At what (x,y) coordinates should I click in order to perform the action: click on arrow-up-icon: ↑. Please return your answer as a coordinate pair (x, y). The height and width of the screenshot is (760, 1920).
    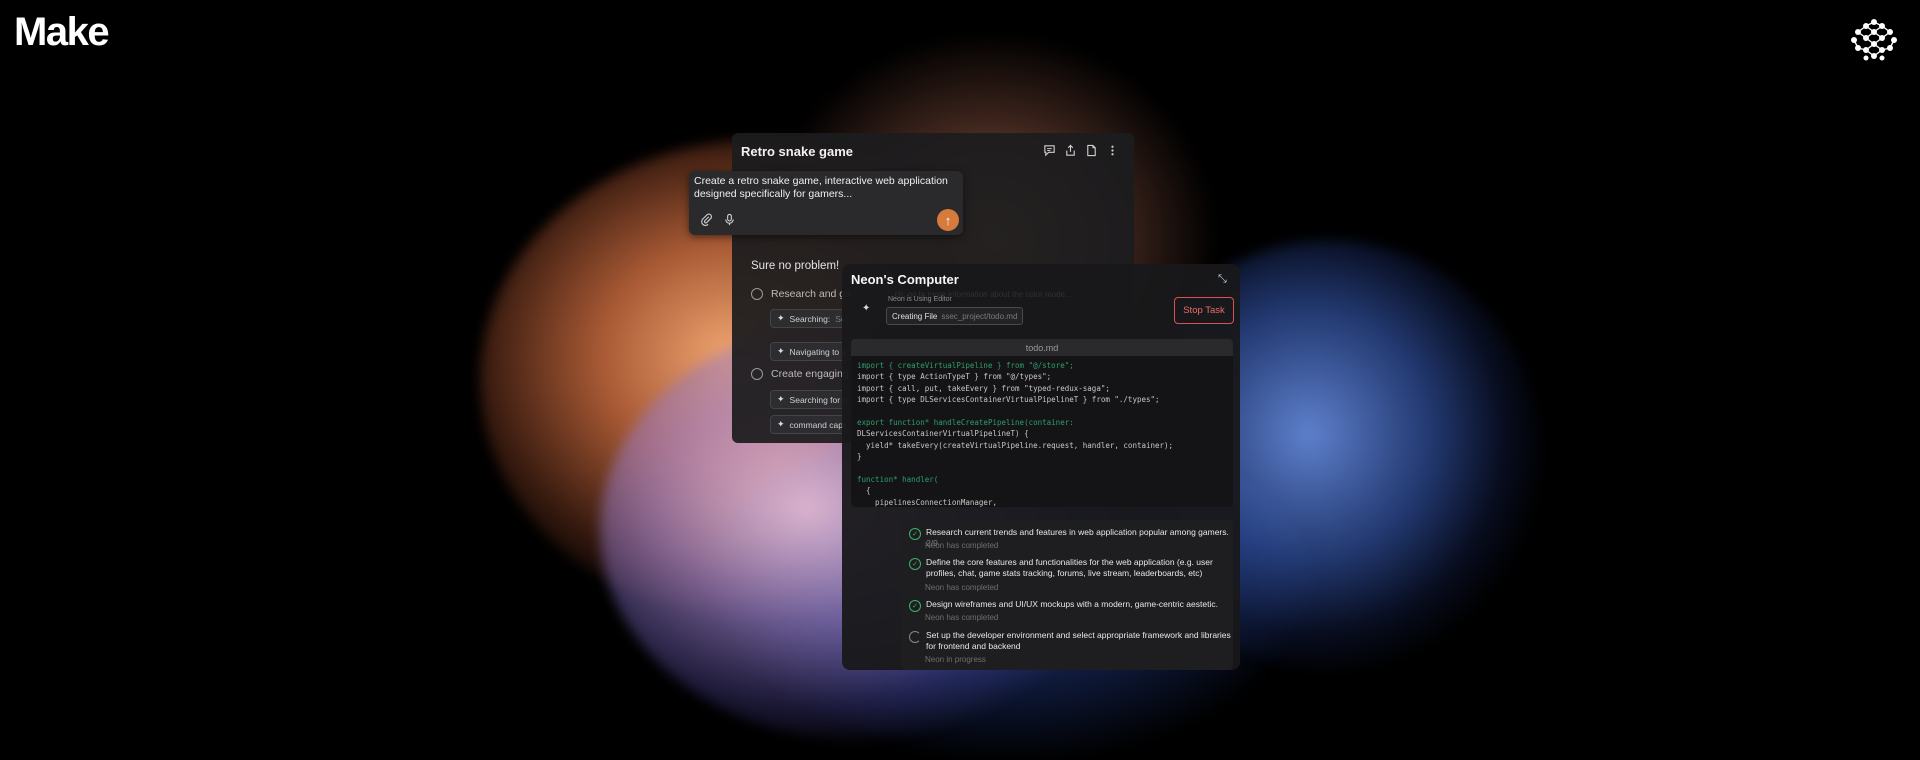
    Looking at the image, I should click on (948, 220).